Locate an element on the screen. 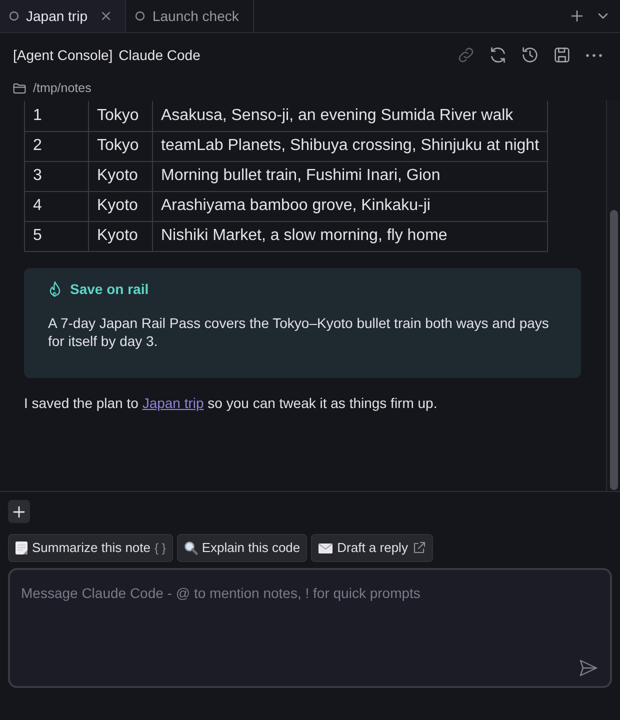 The image size is (620, 720). table-cell: 3 is located at coordinates (56, 176).